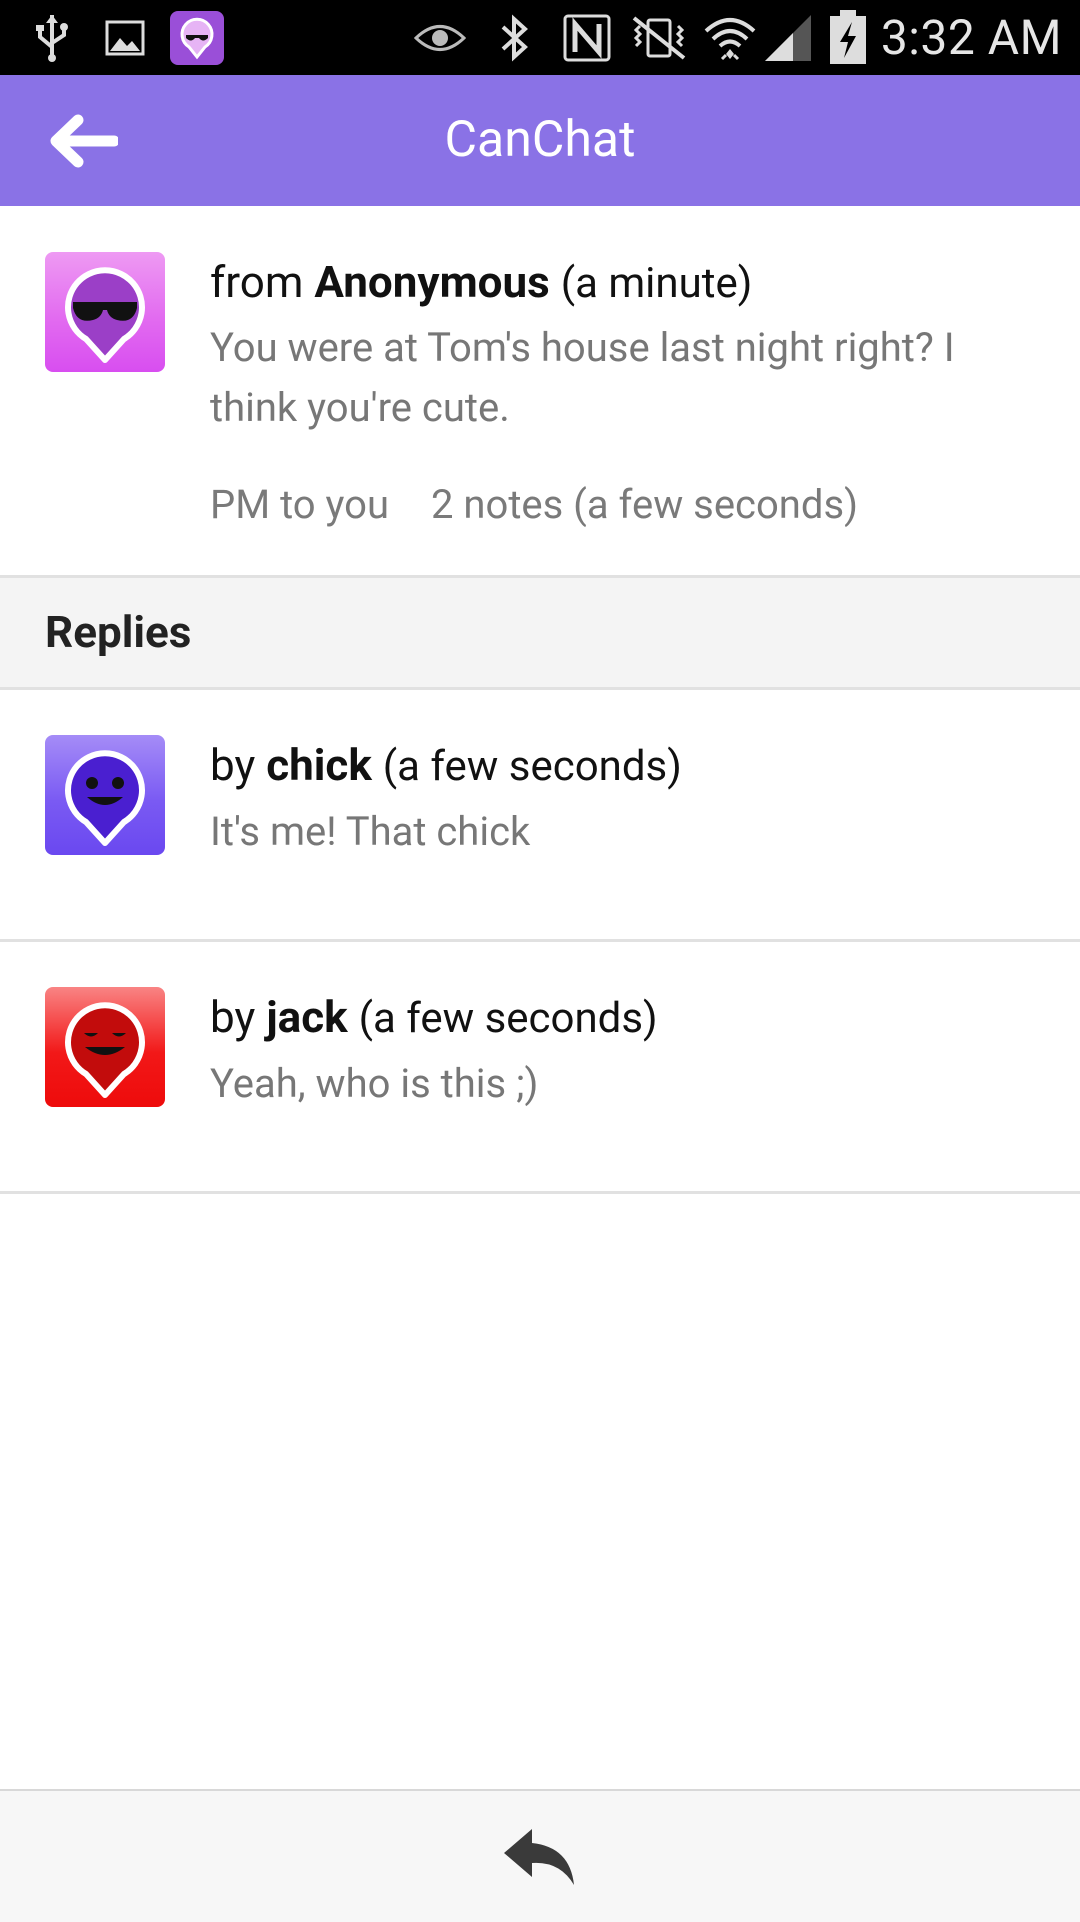  Describe the element at coordinates (656, 283) in the screenshot. I see `post-time: (a minute)` at that location.